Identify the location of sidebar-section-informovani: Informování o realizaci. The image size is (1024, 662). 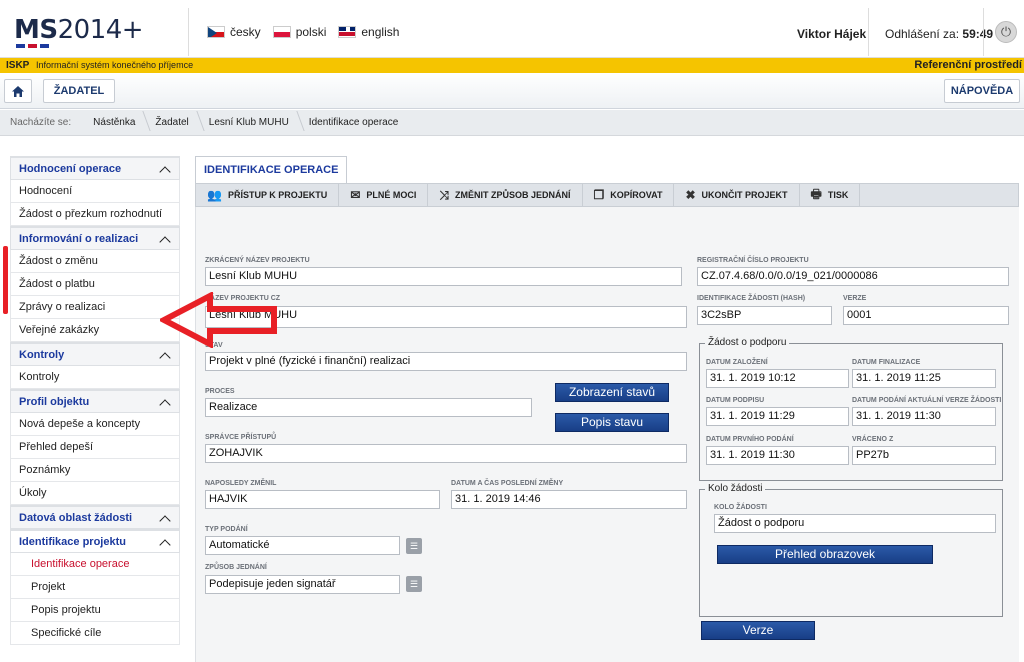
(95, 238).